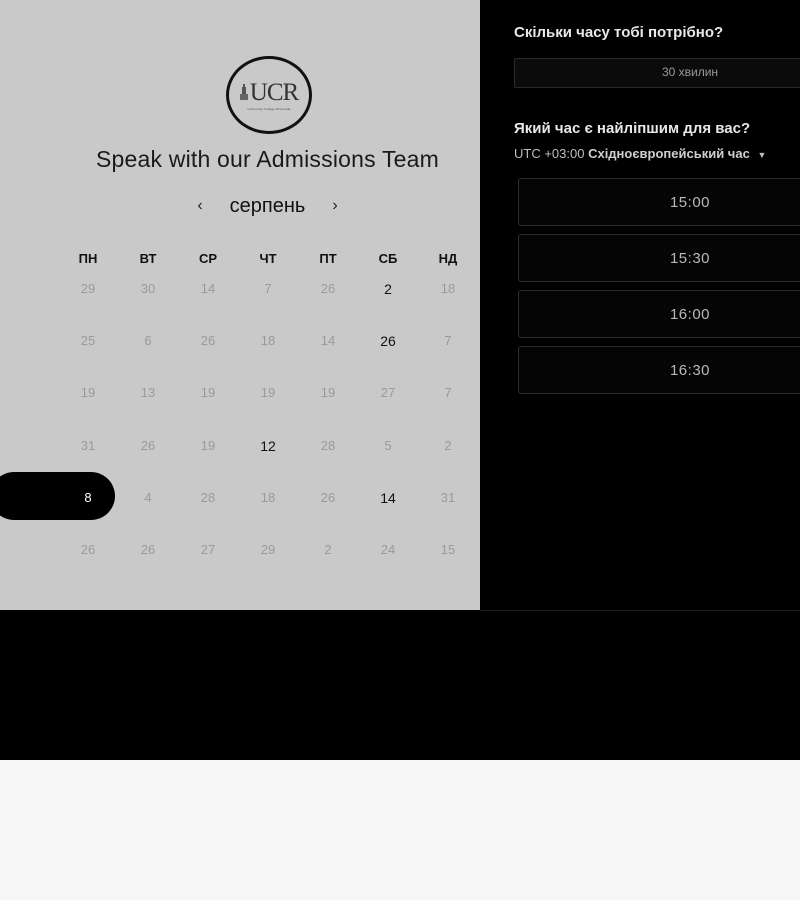  What do you see at coordinates (659, 258) in the screenshot?
I see `time-slot-button: 15:30` at bounding box center [659, 258].